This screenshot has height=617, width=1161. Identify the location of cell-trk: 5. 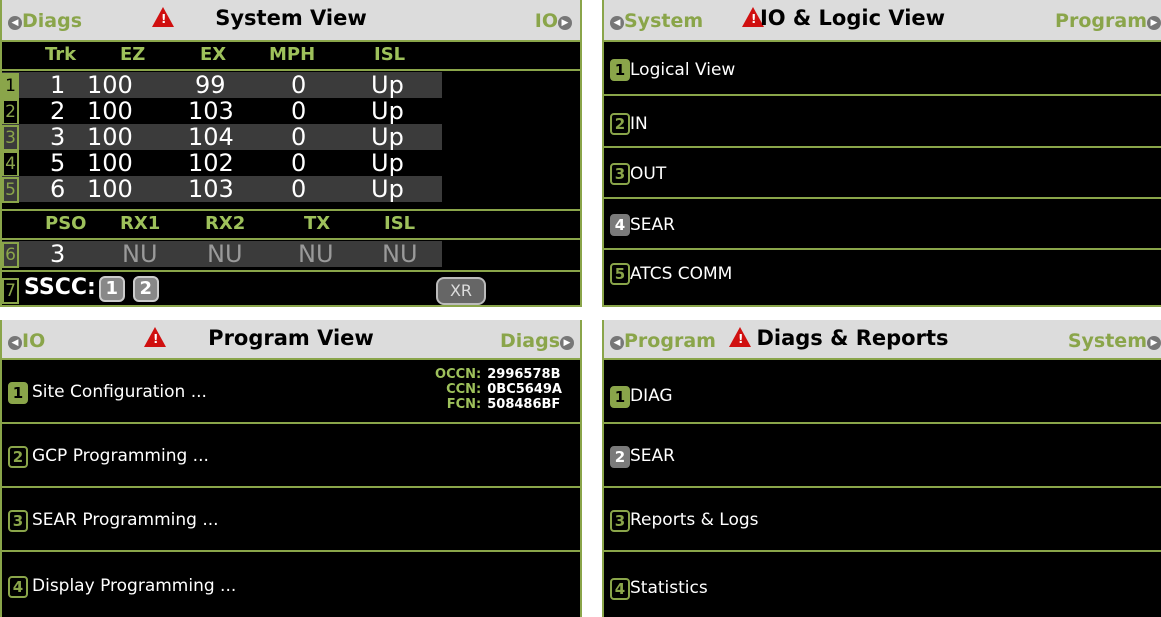
(58, 163).